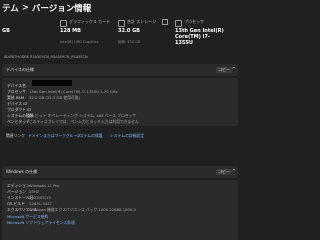  Describe the element at coordinates (54, 136) in the screenshot. I see `link-domain-workgroup: ドメインまたはワークグループ` at that location.